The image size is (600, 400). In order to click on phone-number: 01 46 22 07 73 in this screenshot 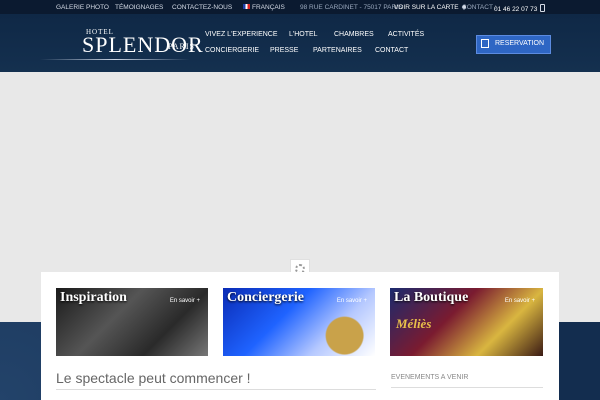, I will do `click(520, 8)`.